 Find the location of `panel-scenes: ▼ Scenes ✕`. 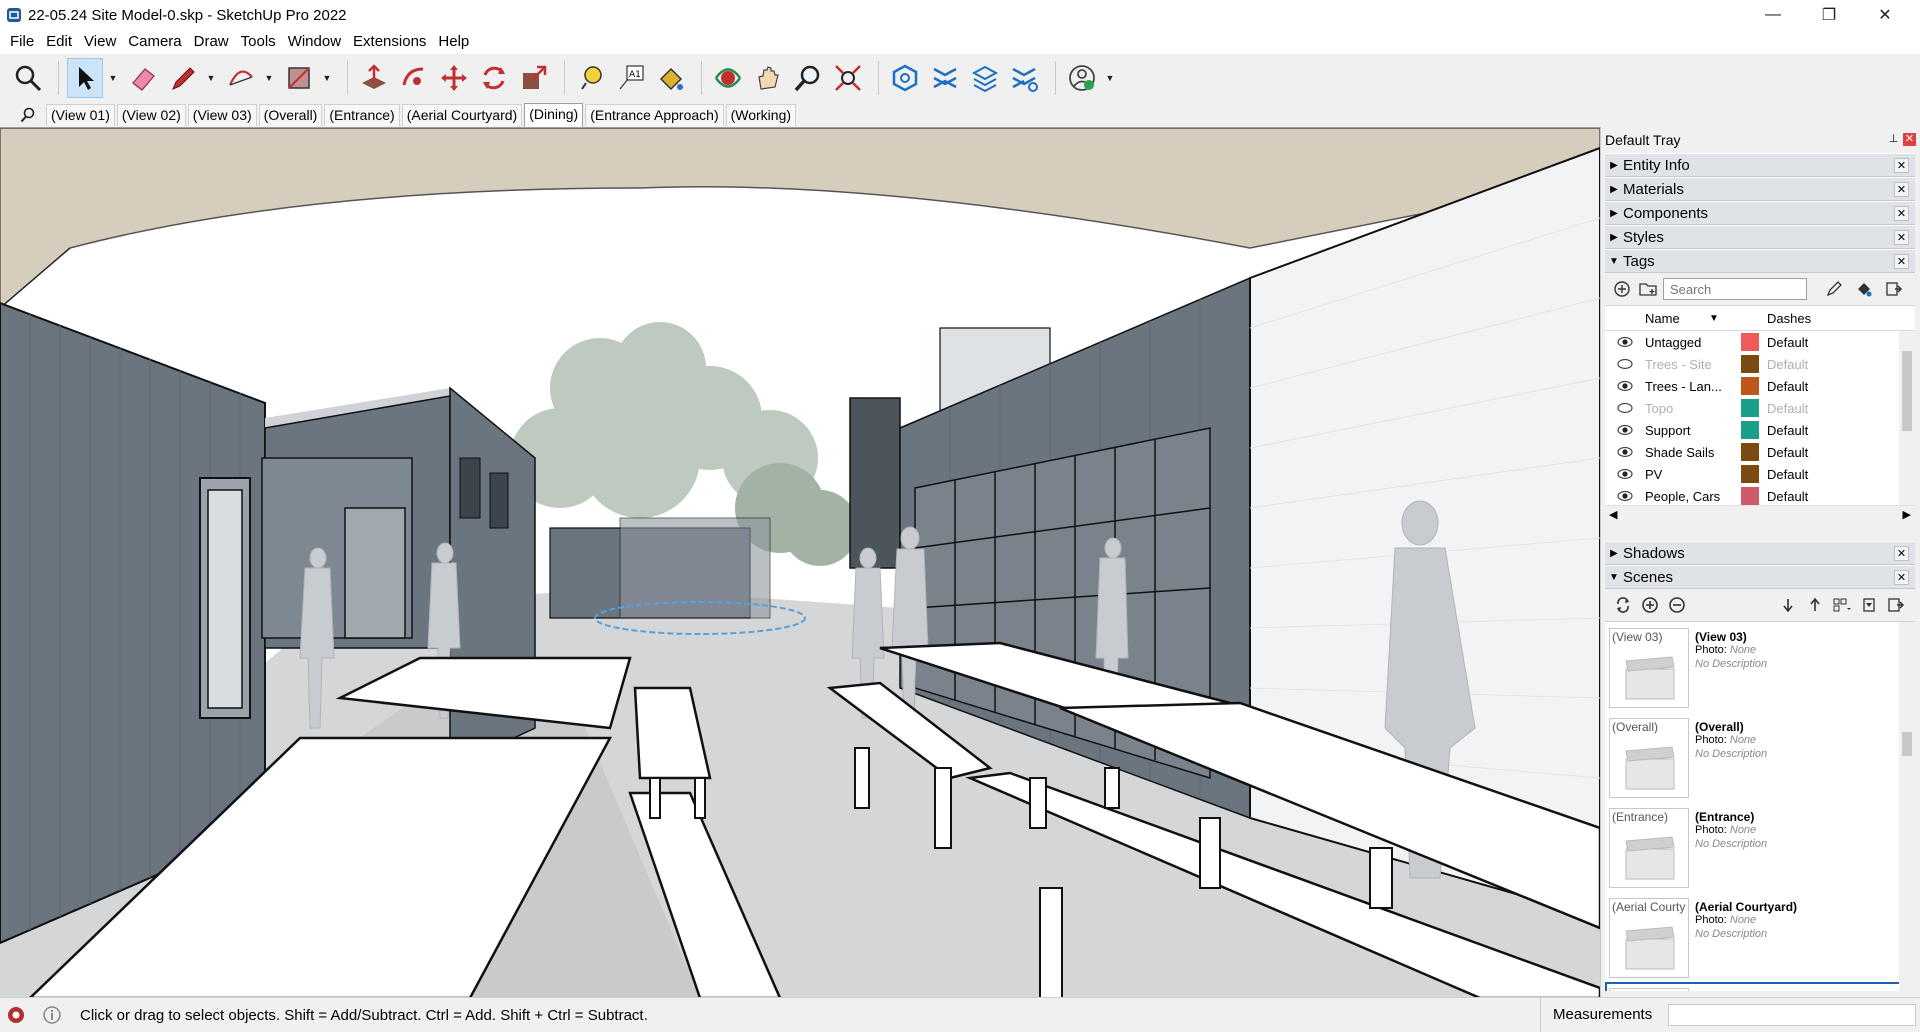

panel-scenes: ▼ Scenes ✕ is located at coordinates (1760, 577).